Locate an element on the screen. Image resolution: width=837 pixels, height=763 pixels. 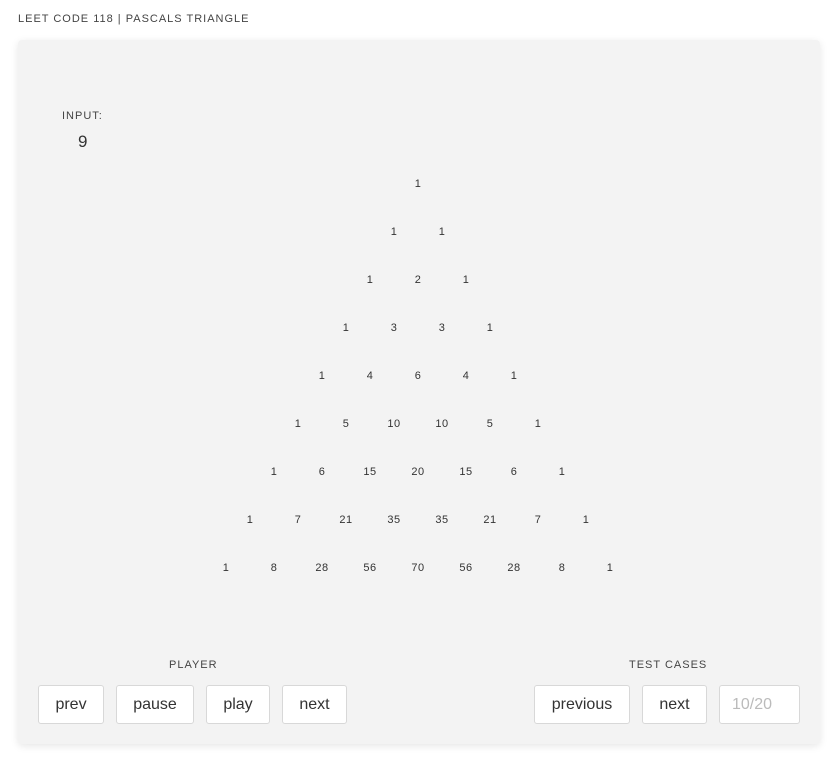
triangle-cell: 20 is located at coordinates (418, 472).